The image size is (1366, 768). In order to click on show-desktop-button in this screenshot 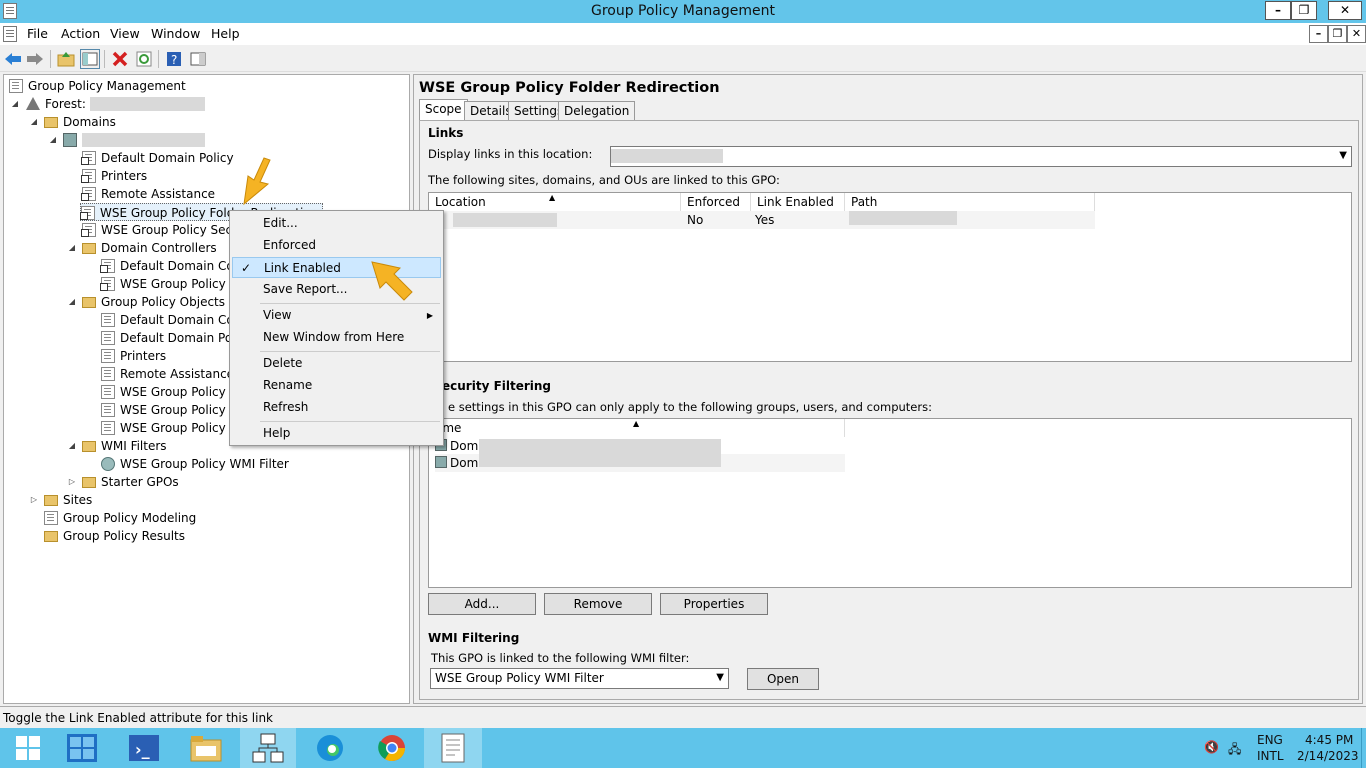, I will do `click(1363, 748)`.